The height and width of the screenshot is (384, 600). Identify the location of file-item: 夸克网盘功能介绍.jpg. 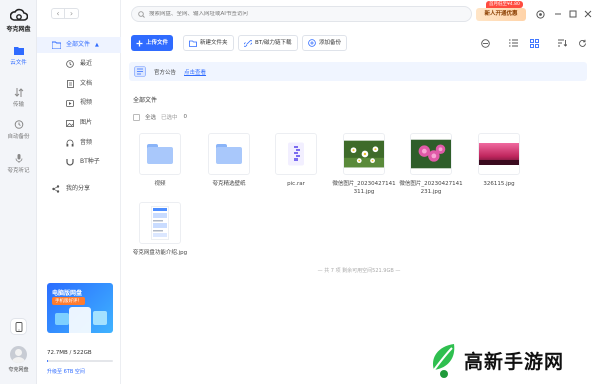
(160, 229).